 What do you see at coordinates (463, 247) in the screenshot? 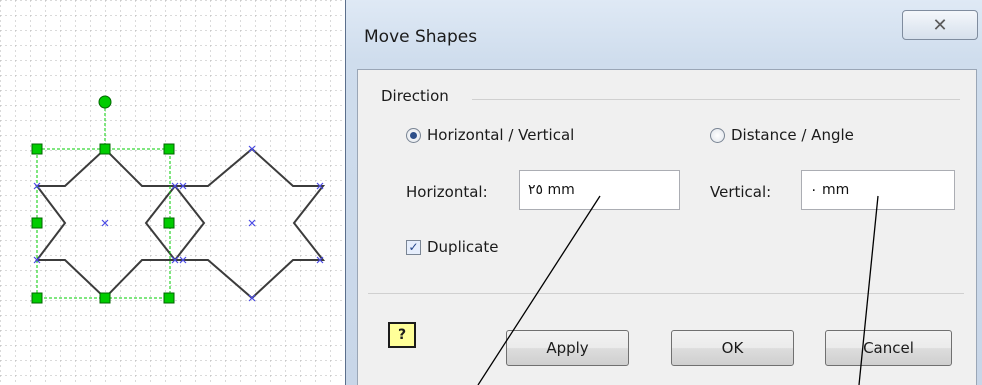
I see `duplicate-label: Duplicate` at bounding box center [463, 247].